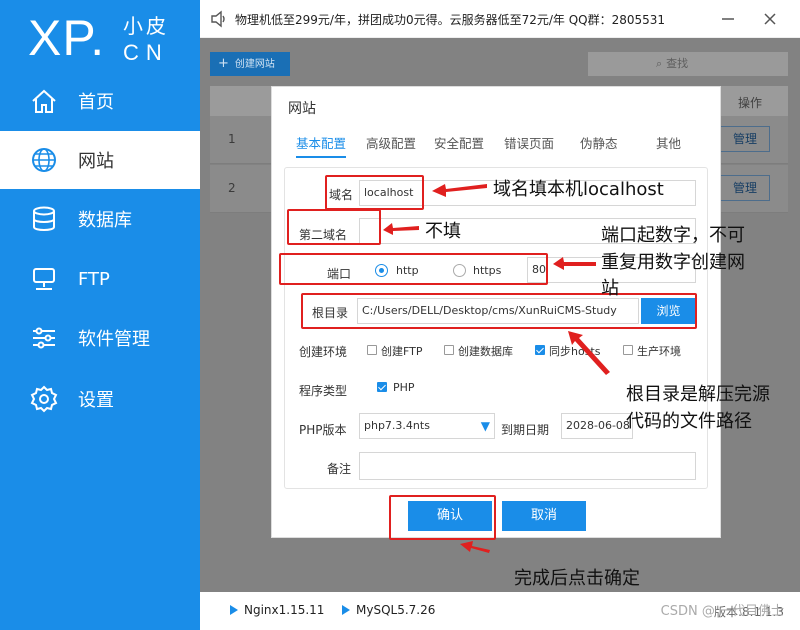 The height and width of the screenshot is (630, 800). What do you see at coordinates (485, 426) in the screenshot?
I see `chevron-down-icon: ▼` at bounding box center [485, 426].